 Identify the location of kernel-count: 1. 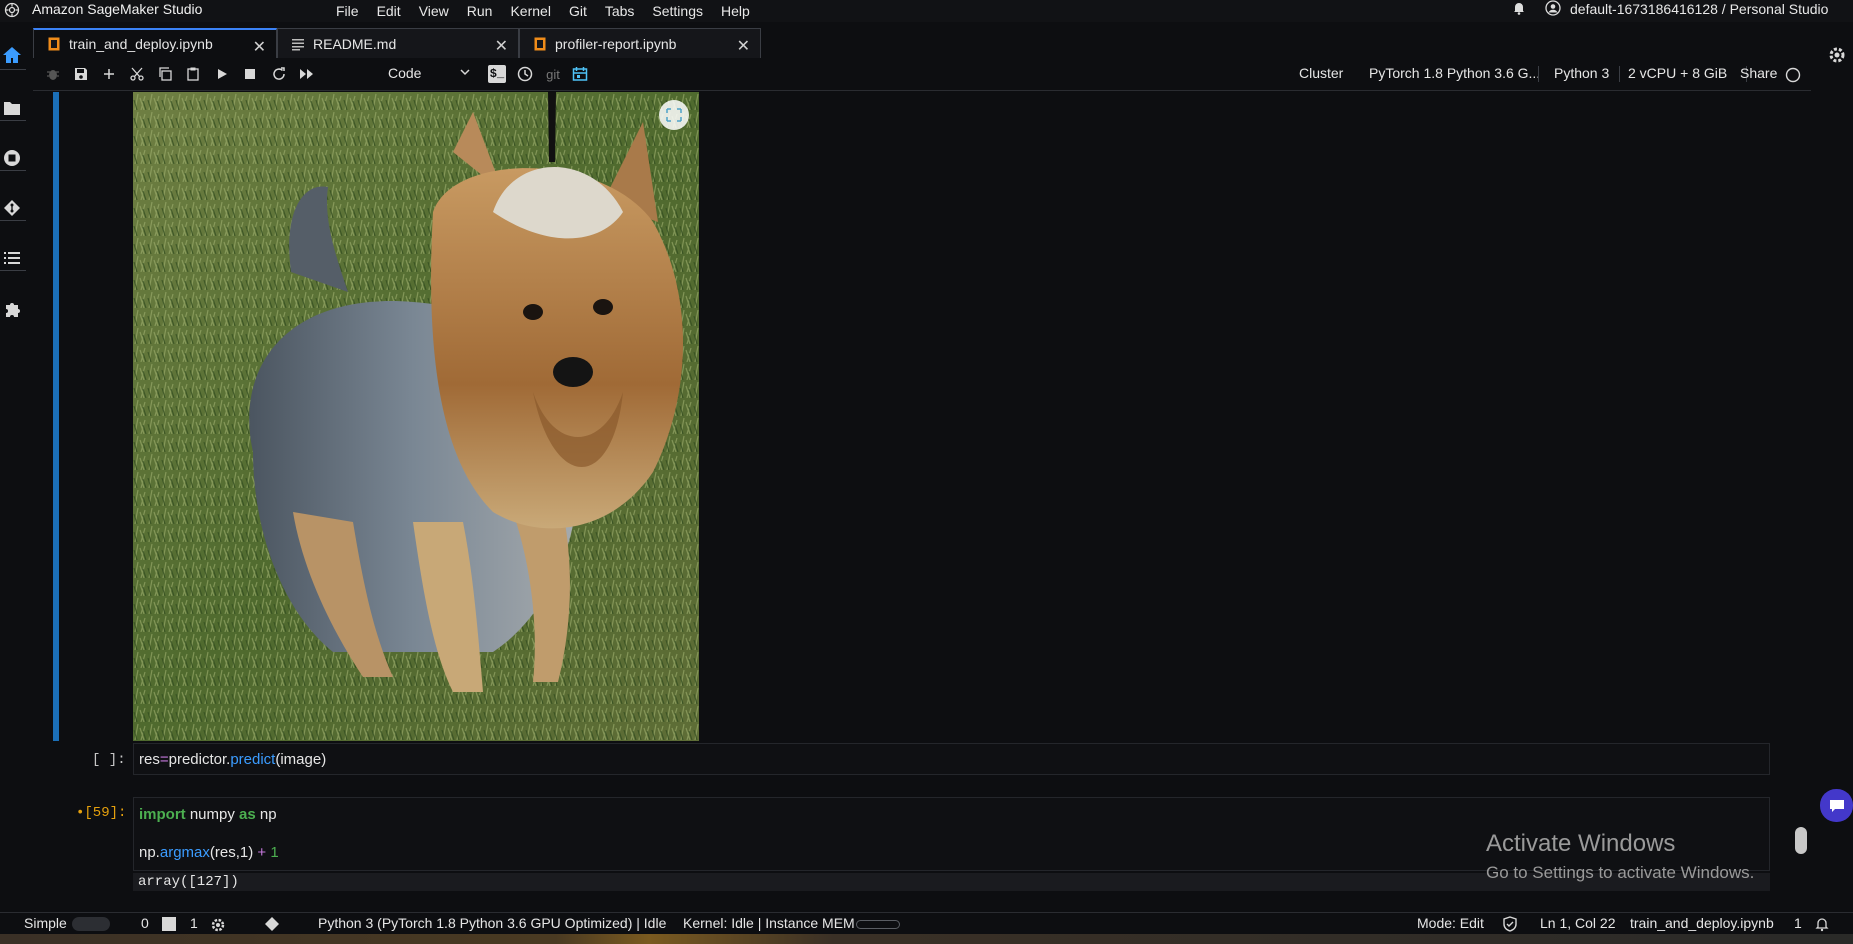
(194, 923).